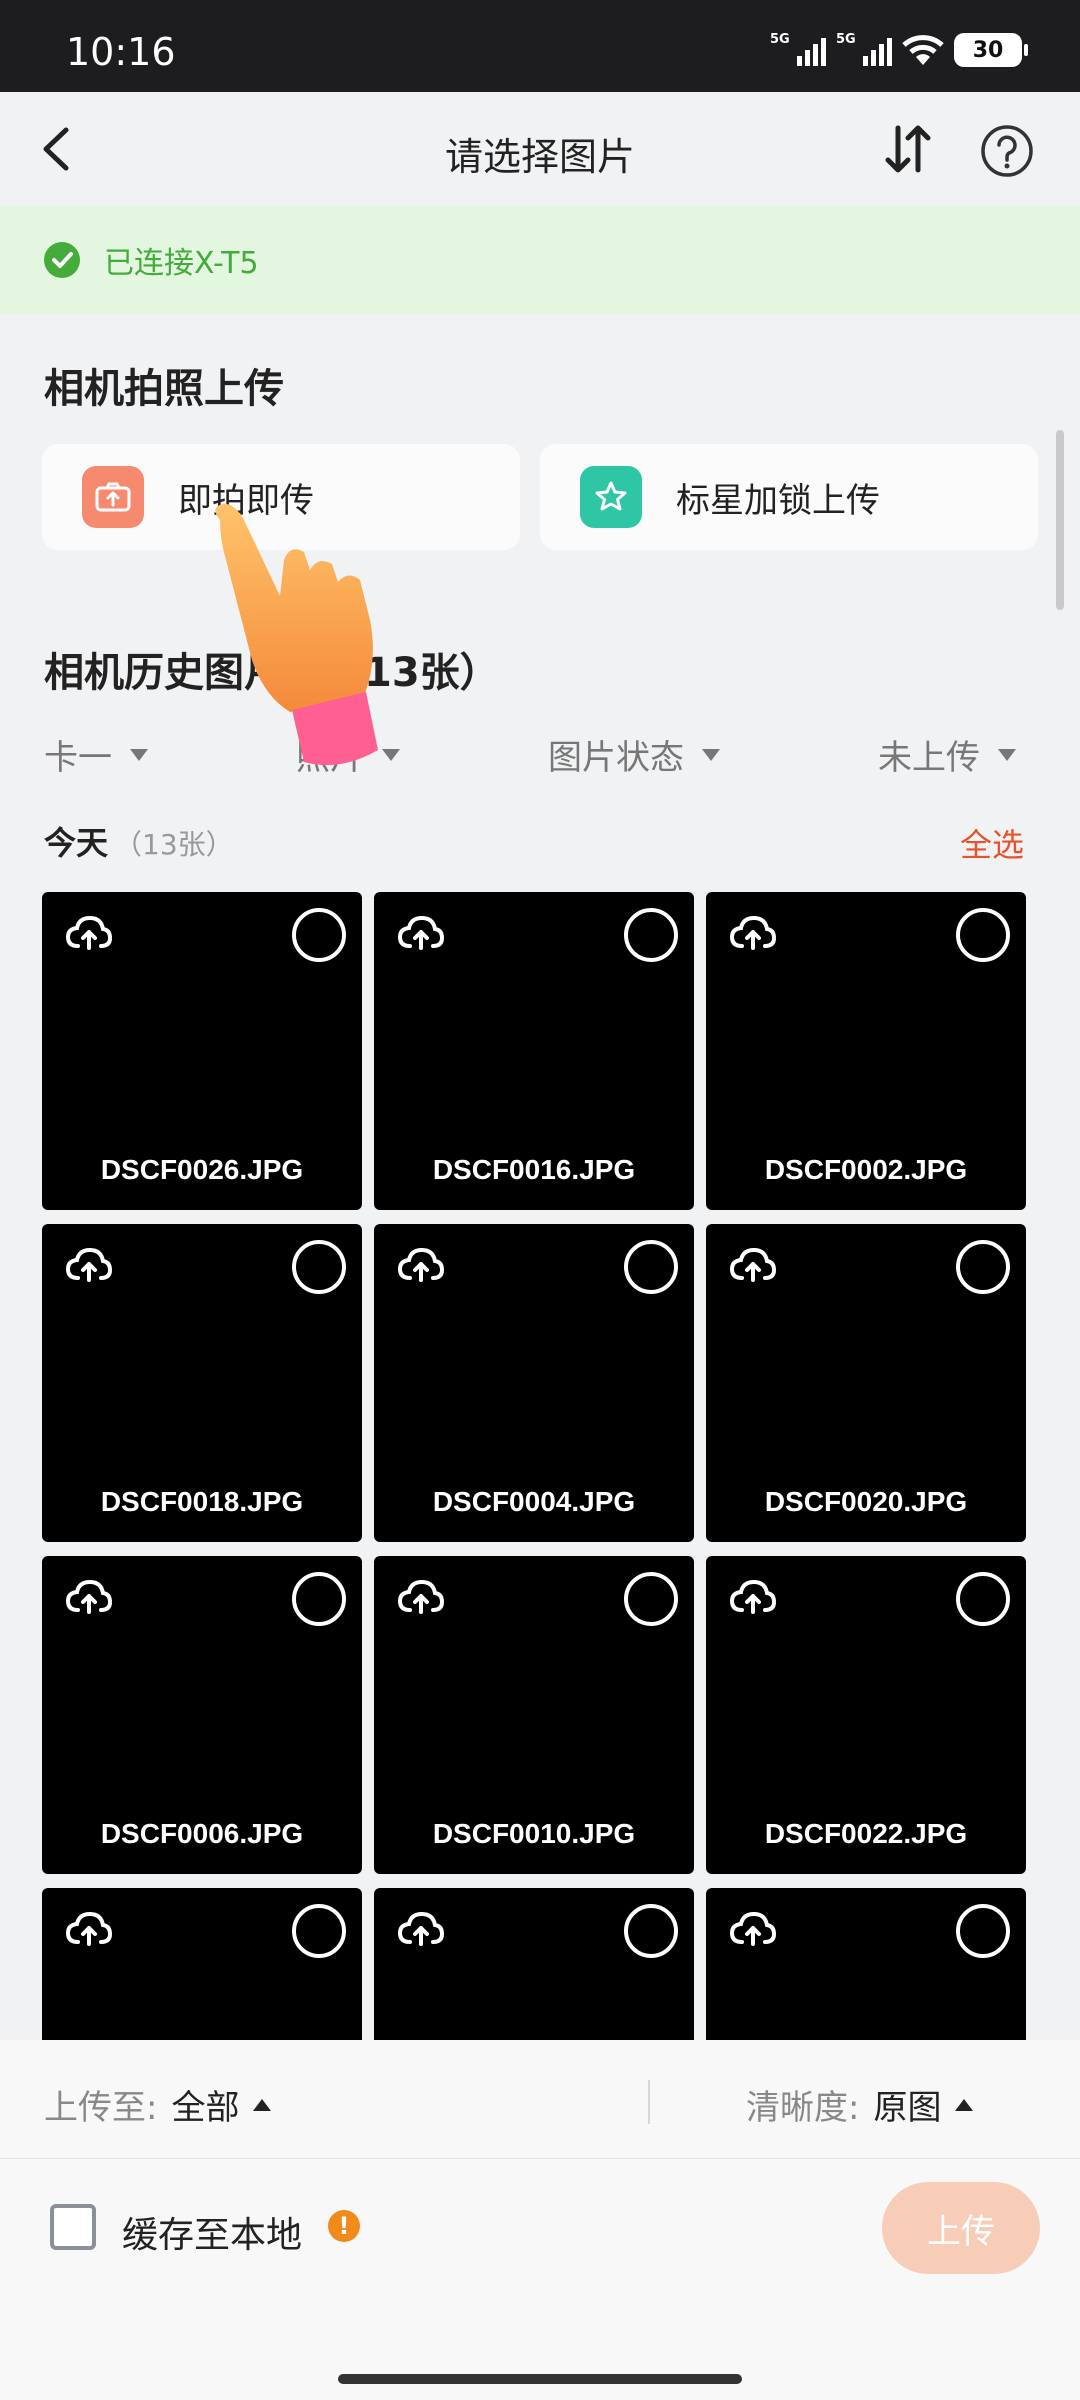 Image resolution: width=1080 pixels, height=2400 pixels. I want to click on scrollbar, so click(1060, 520).